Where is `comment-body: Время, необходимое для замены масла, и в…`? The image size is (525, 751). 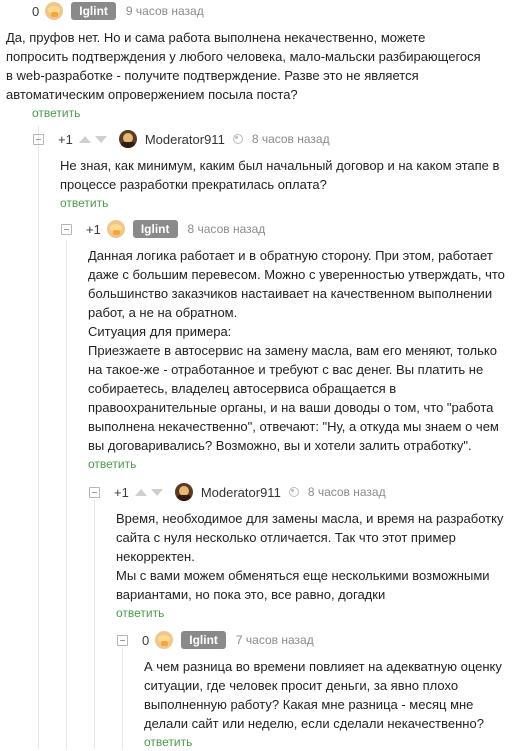 comment-body: Время, необходимое для замены масла, и в… is located at coordinates (305, 556).